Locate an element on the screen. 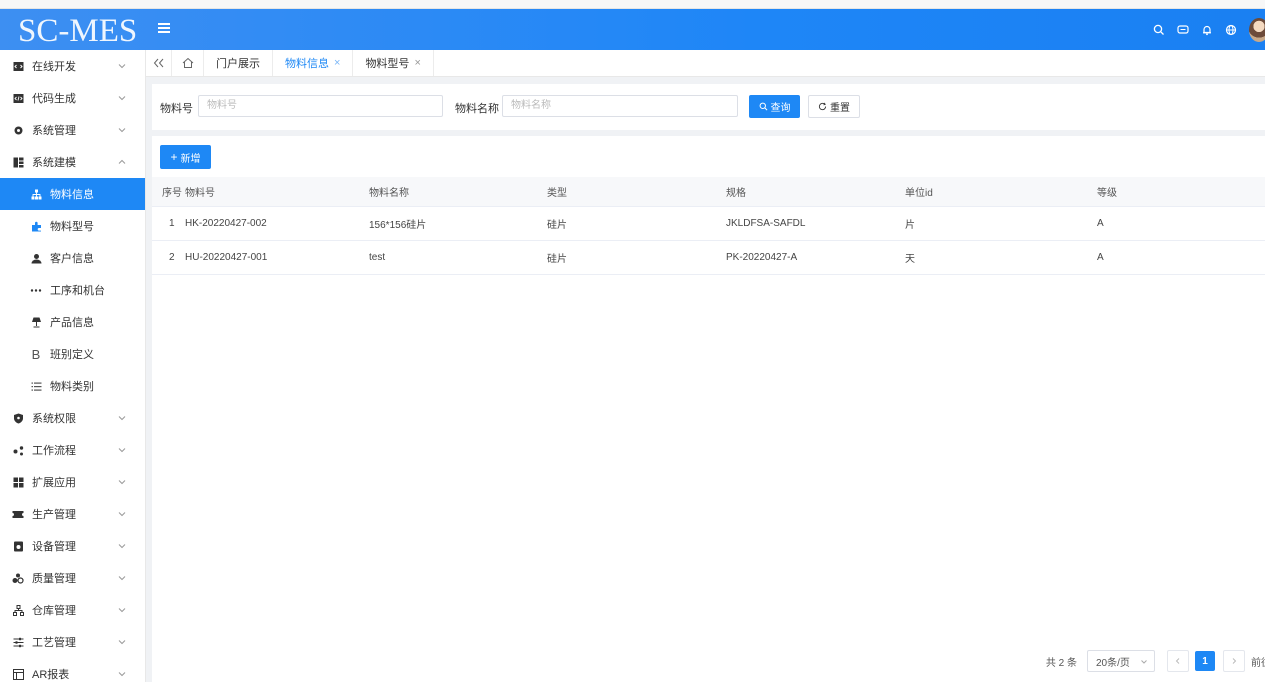  sidebar-item-material-model: 物料型号 is located at coordinates (72, 226).